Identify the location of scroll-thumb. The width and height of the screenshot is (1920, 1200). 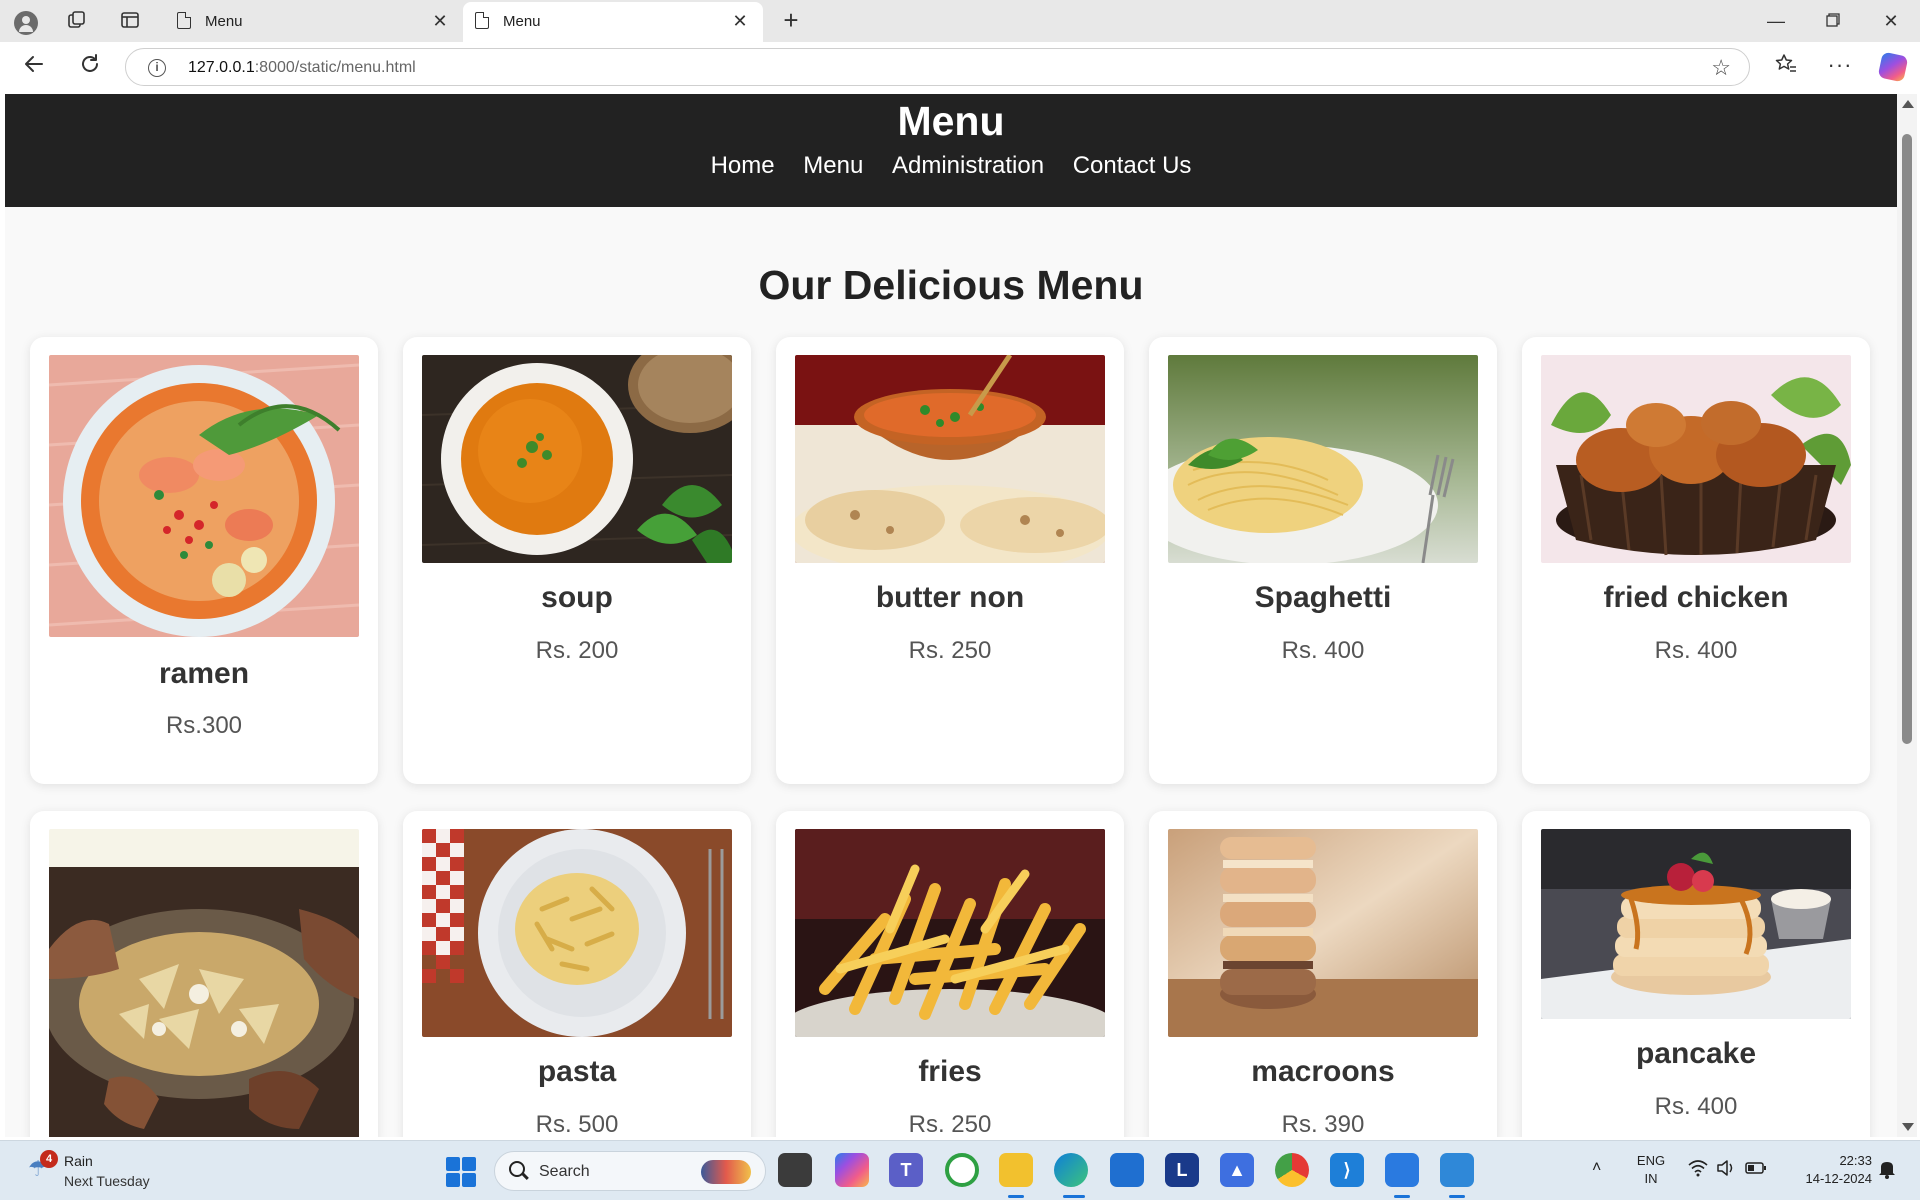
(1907, 439).